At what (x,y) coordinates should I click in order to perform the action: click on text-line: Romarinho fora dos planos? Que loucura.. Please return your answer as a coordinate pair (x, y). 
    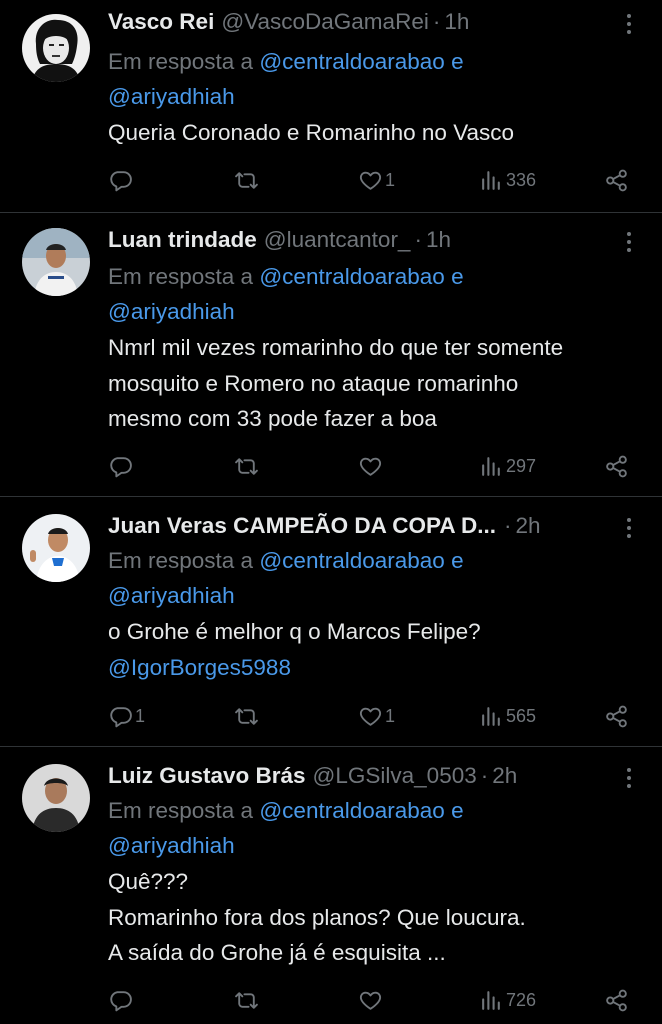
    Looking at the image, I should click on (317, 917).